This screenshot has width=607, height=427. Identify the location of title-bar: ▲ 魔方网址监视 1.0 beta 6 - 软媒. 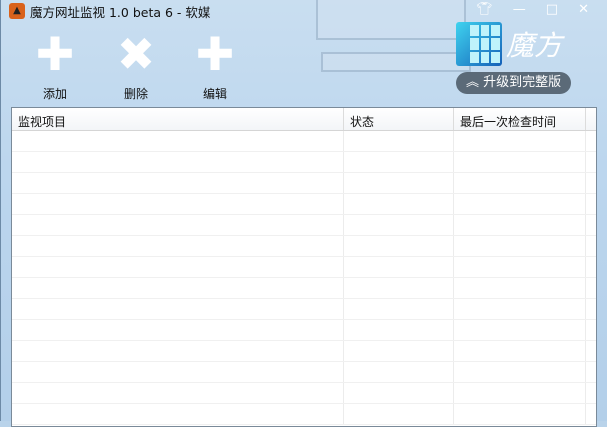
(109, 11).